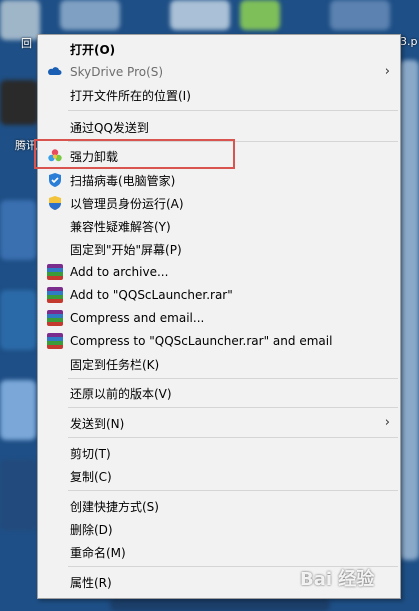 The width and height of the screenshot is (419, 611). Describe the element at coordinates (219, 156) in the screenshot. I see `menu-item-force-uninstall: 强力卸载` at that location.